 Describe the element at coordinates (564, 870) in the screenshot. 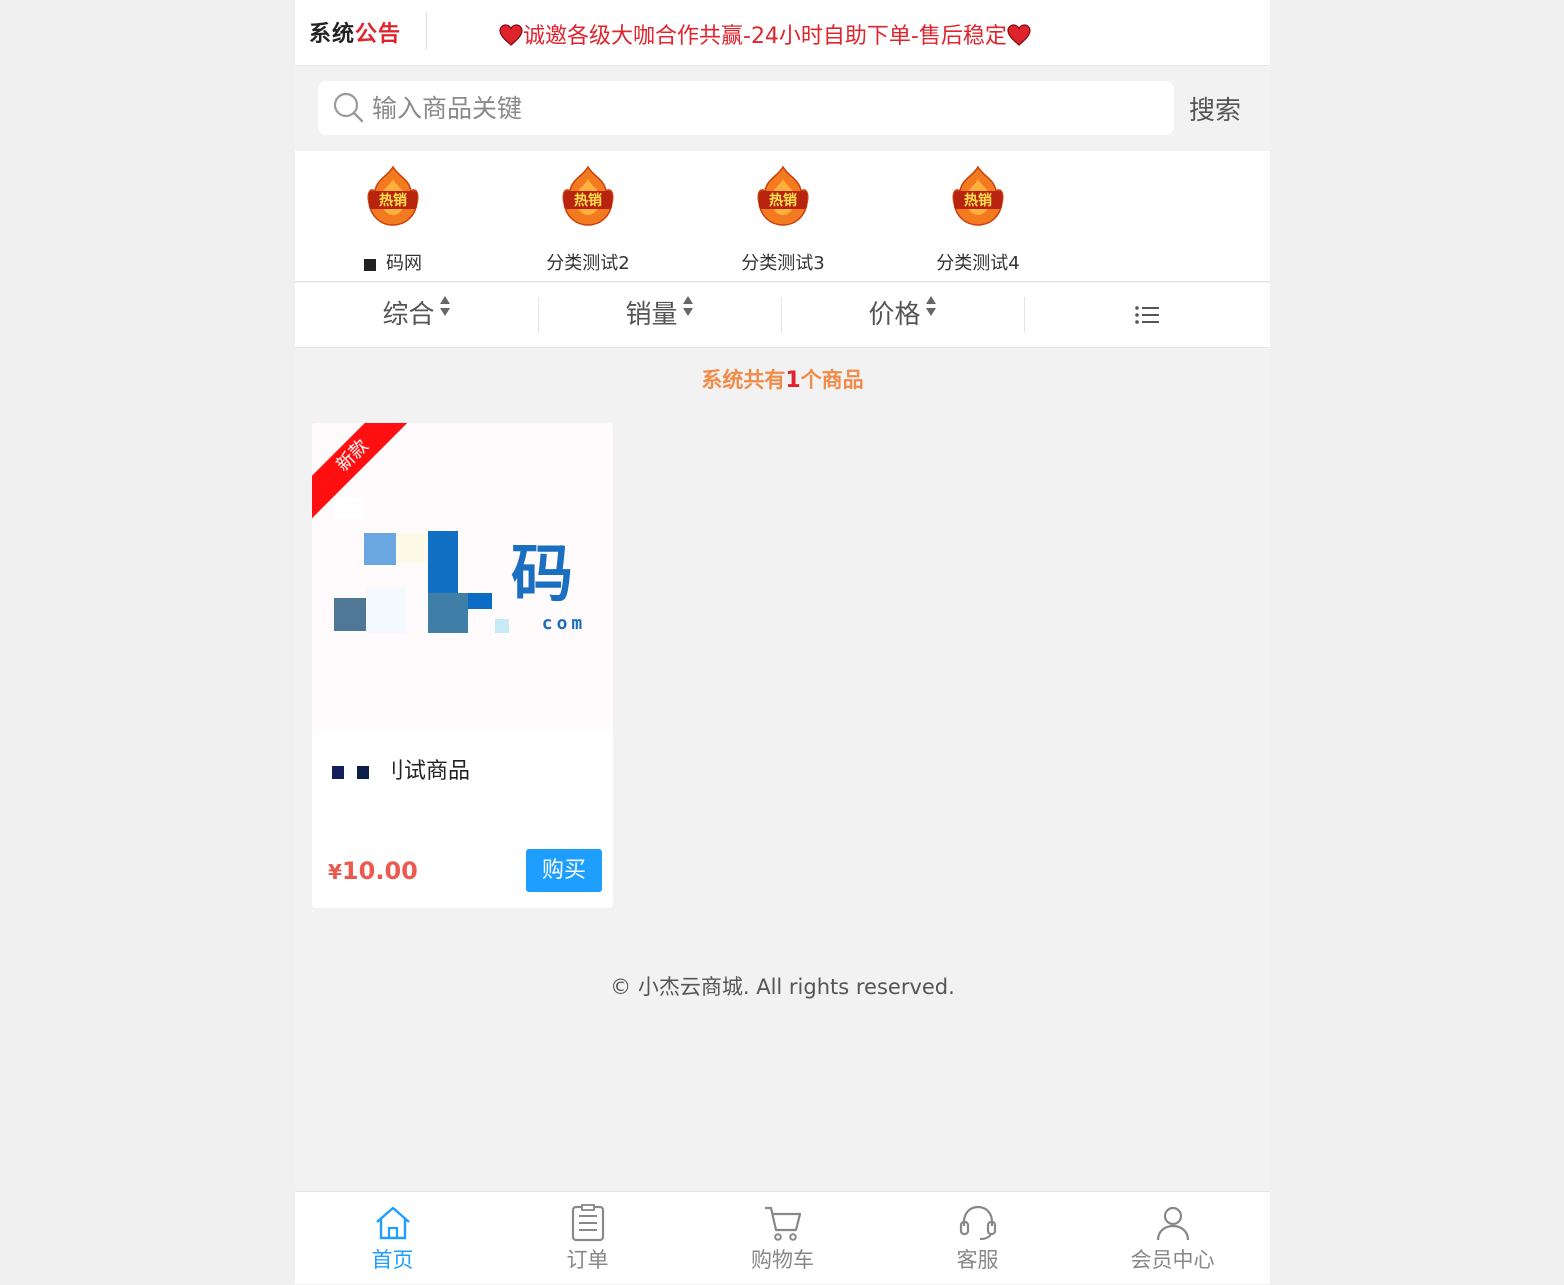

I see `buy-button: 购买` at that location.